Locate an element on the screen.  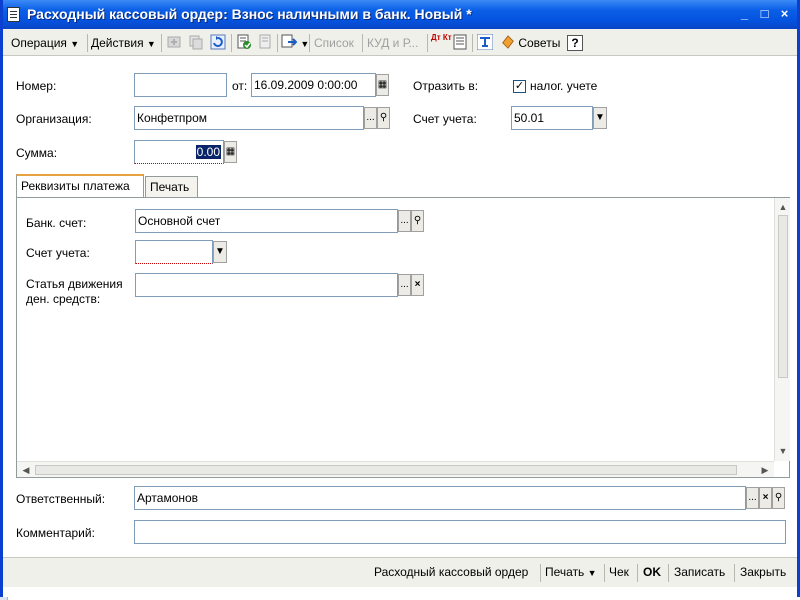
list-button: Список is located at coordinates (334, 43).